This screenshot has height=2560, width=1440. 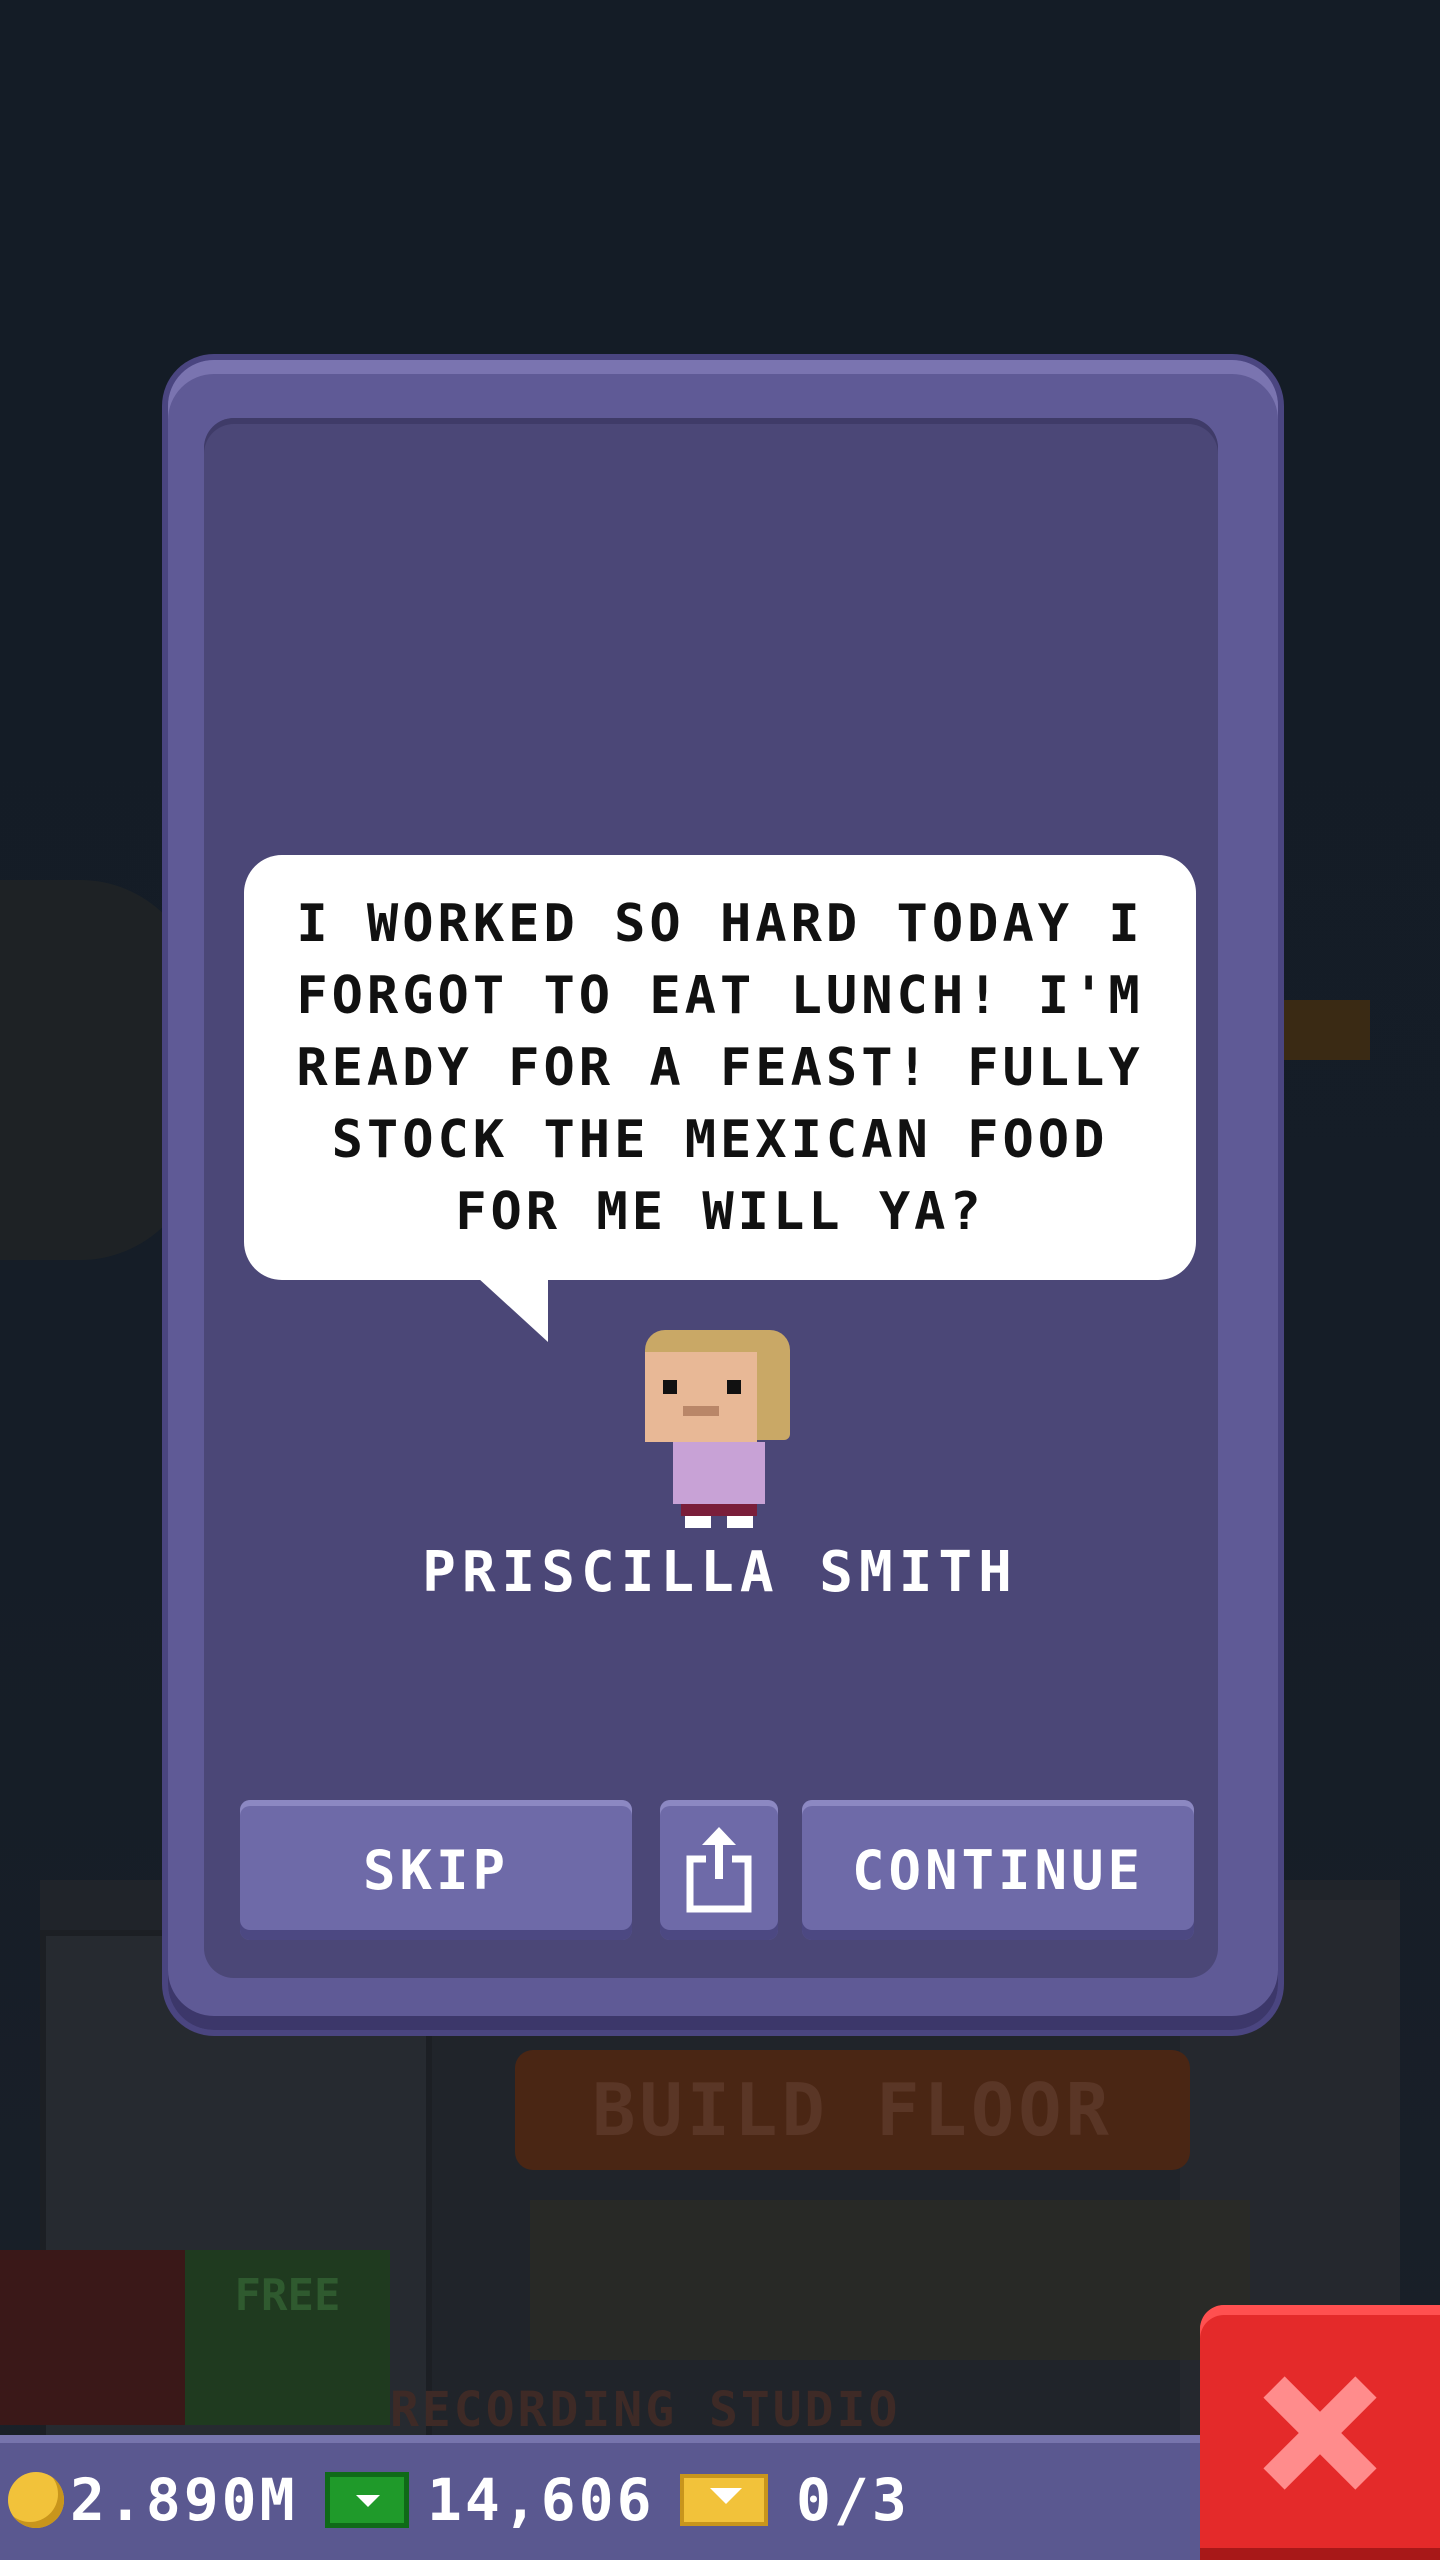 What do you see at coordinates (367, 2500) in the screenshot?
I see `cash-icon` at bounding box center [367, 2500].